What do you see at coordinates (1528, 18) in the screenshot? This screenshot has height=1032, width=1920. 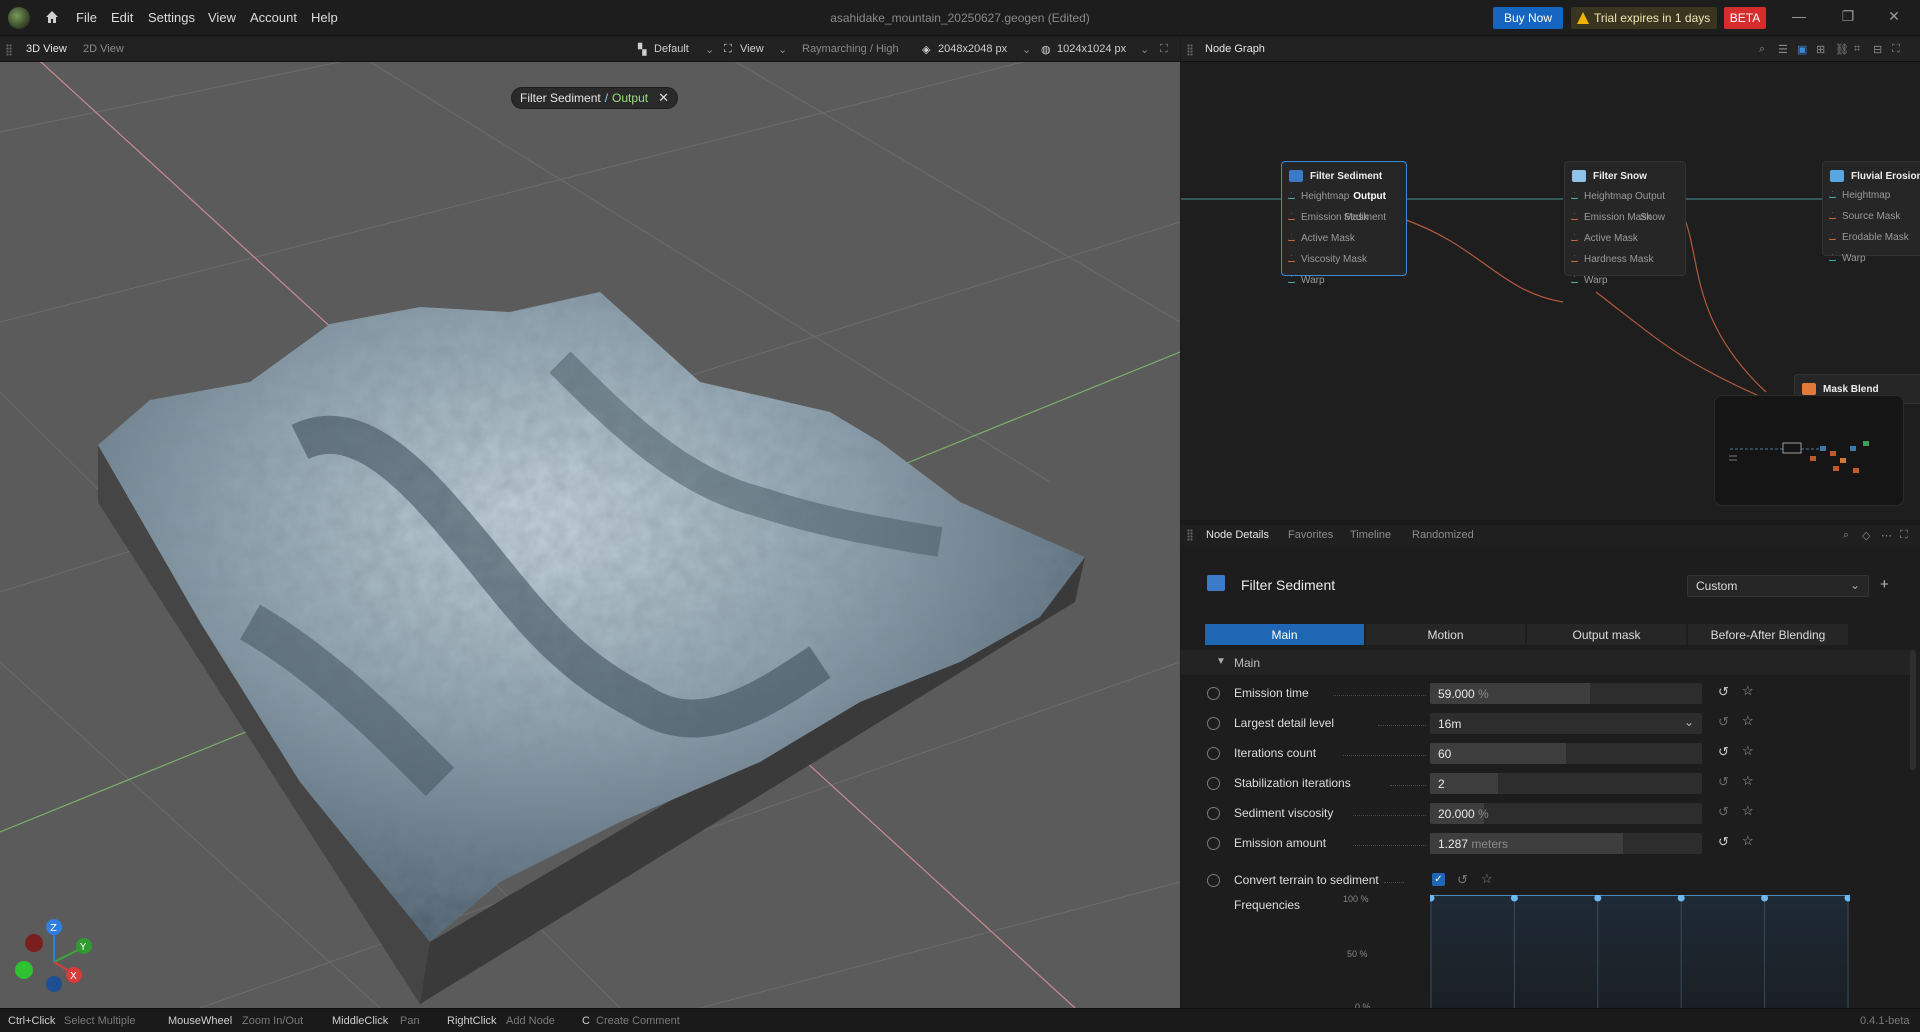 I see `buy-now-button: Buy Now` at bounding box center [1528, 18].